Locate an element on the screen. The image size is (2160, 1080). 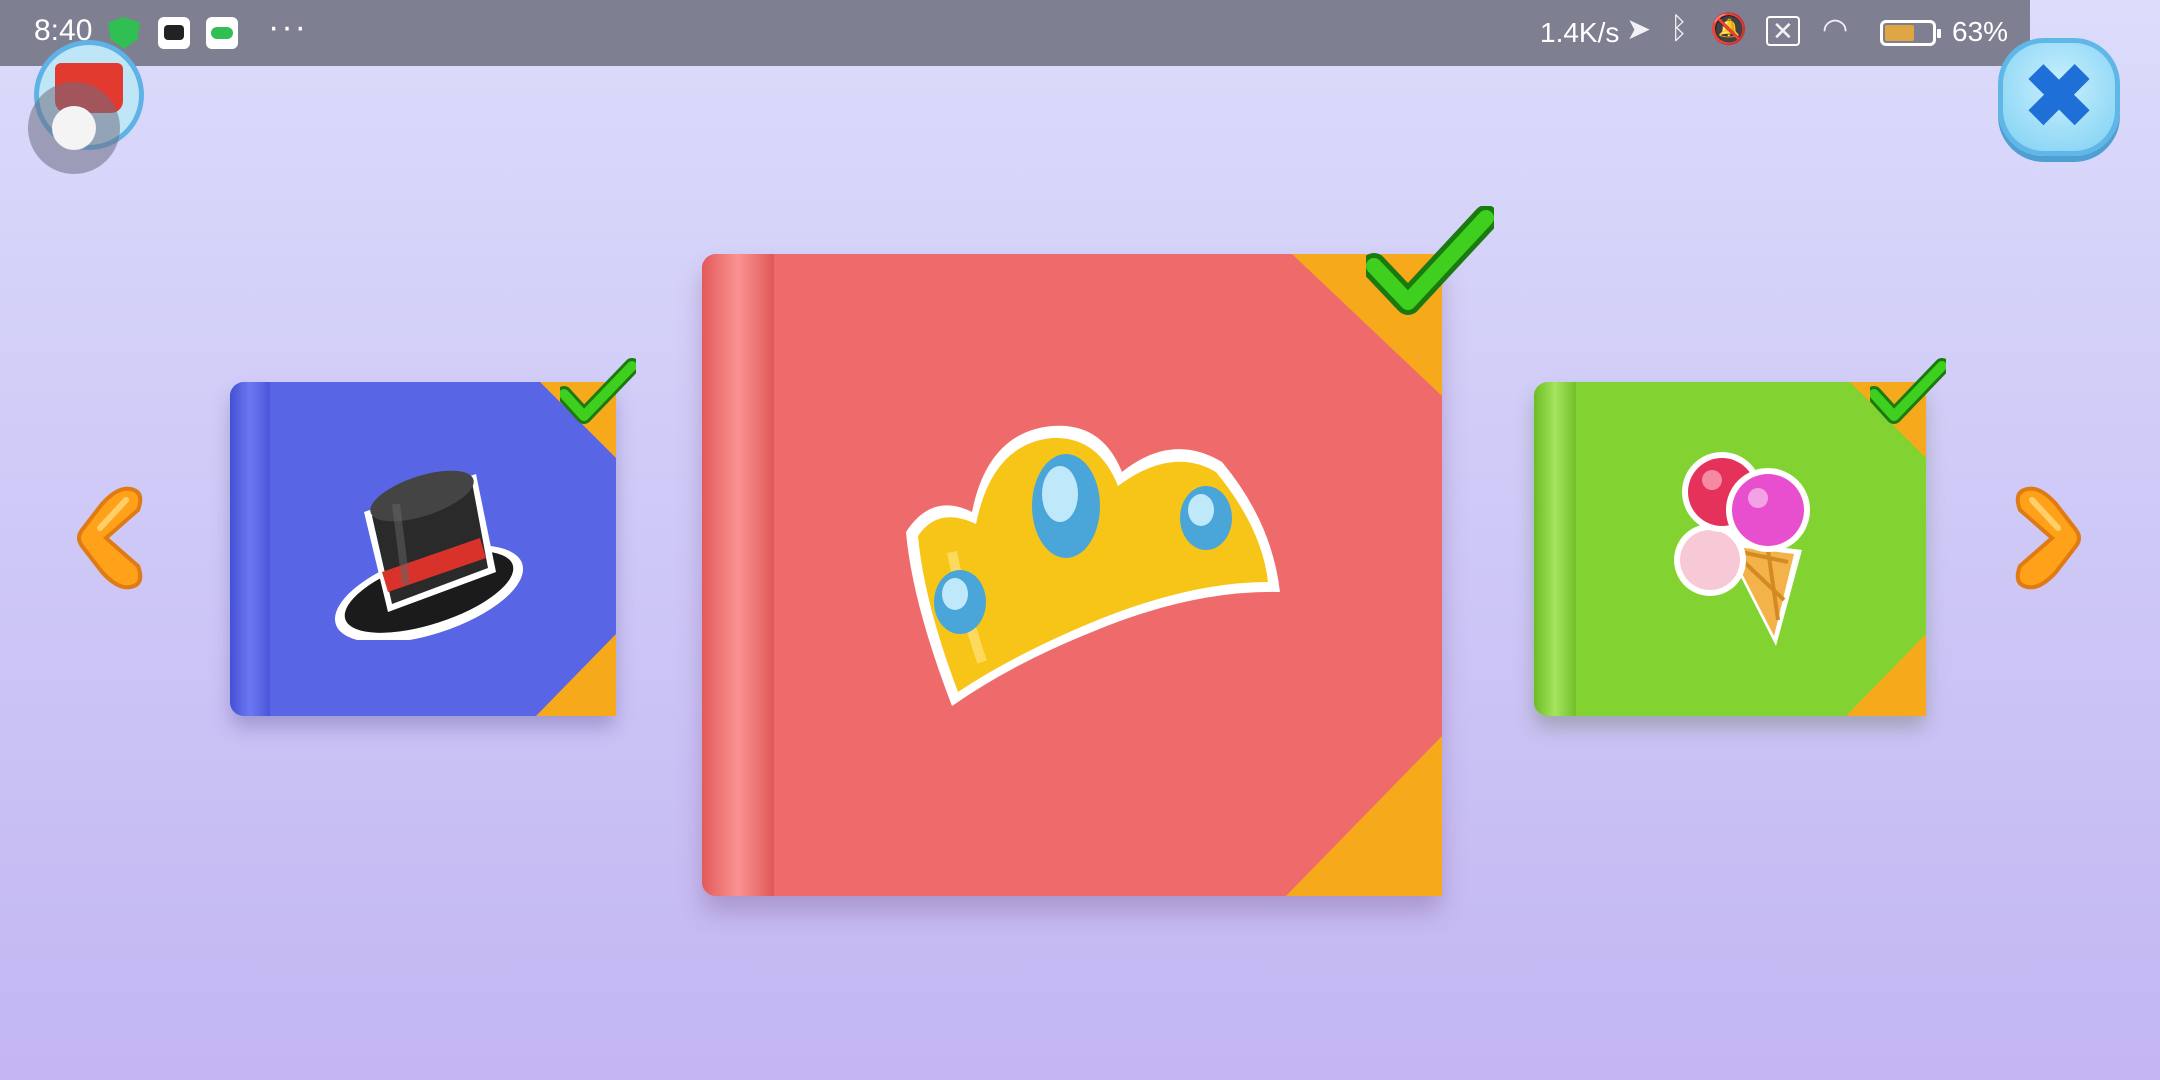
battery-icon is located at coordinates (1910, 33).